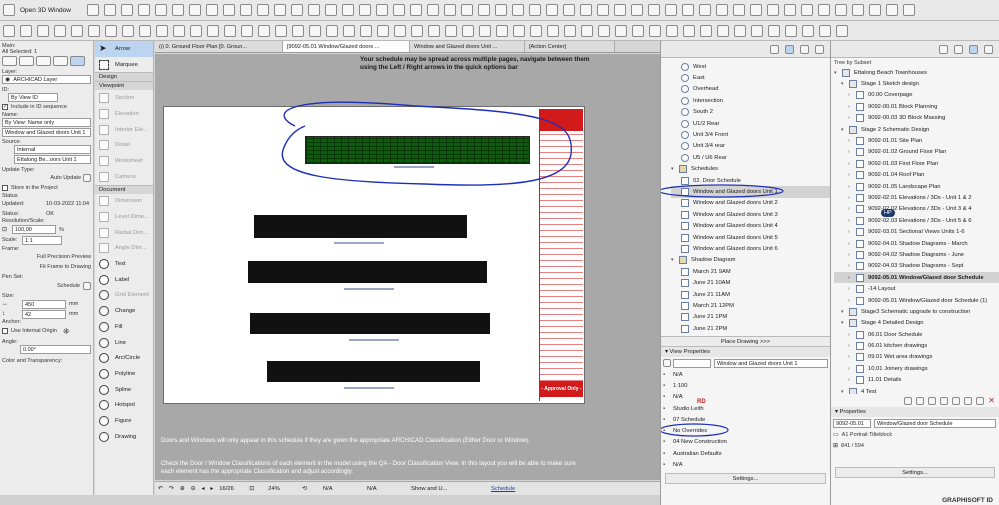 The height and width of the screenshot is (505, 999). Describe the element at coordinates (988, 49) in the screenshot. I see `publisher-icon` at that location.